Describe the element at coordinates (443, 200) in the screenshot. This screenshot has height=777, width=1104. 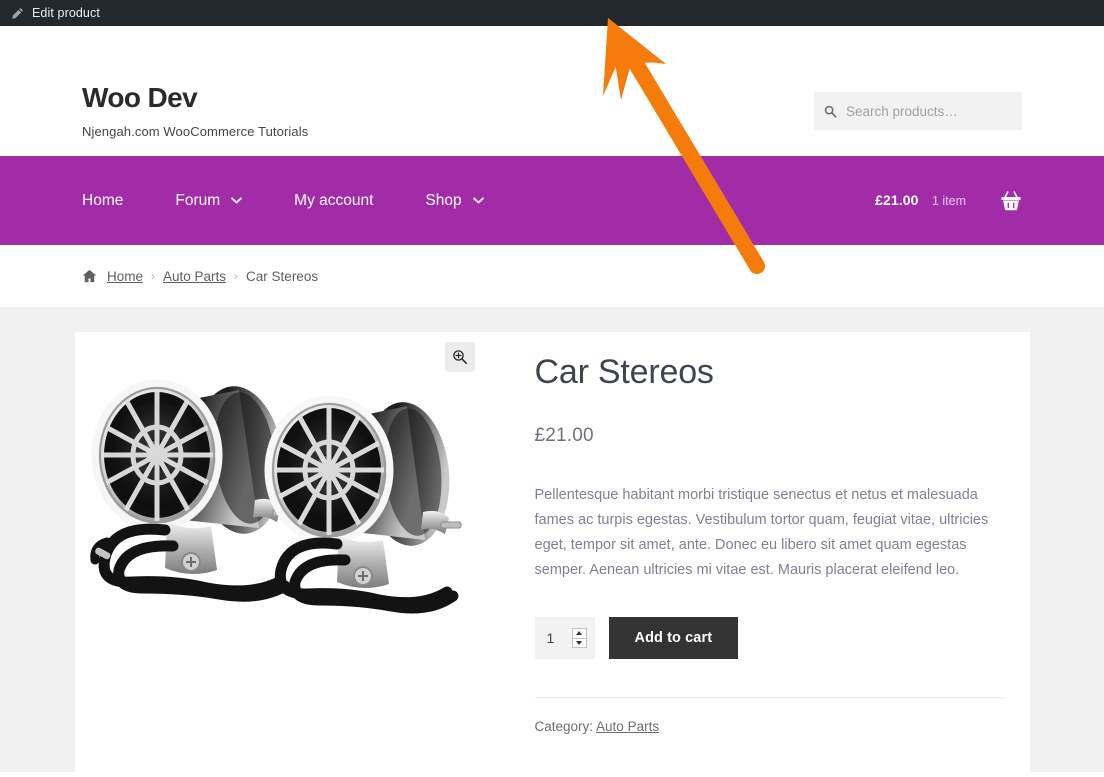
I see `nav-label: Shop` at that location.